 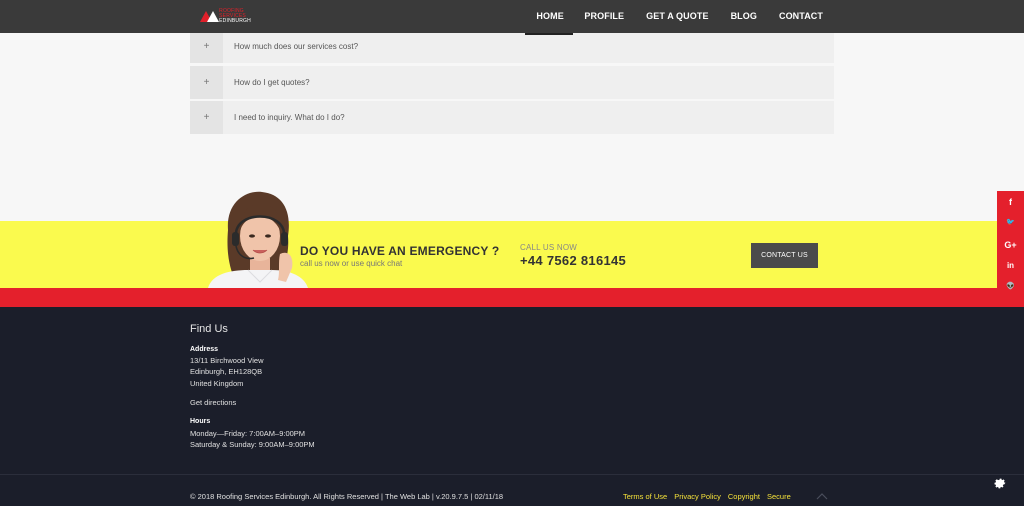 What do you see at coordinates (1010, 223) in the screenshot?
I see `twitter-icon: 🐦` at bounding box center [1010, 223].